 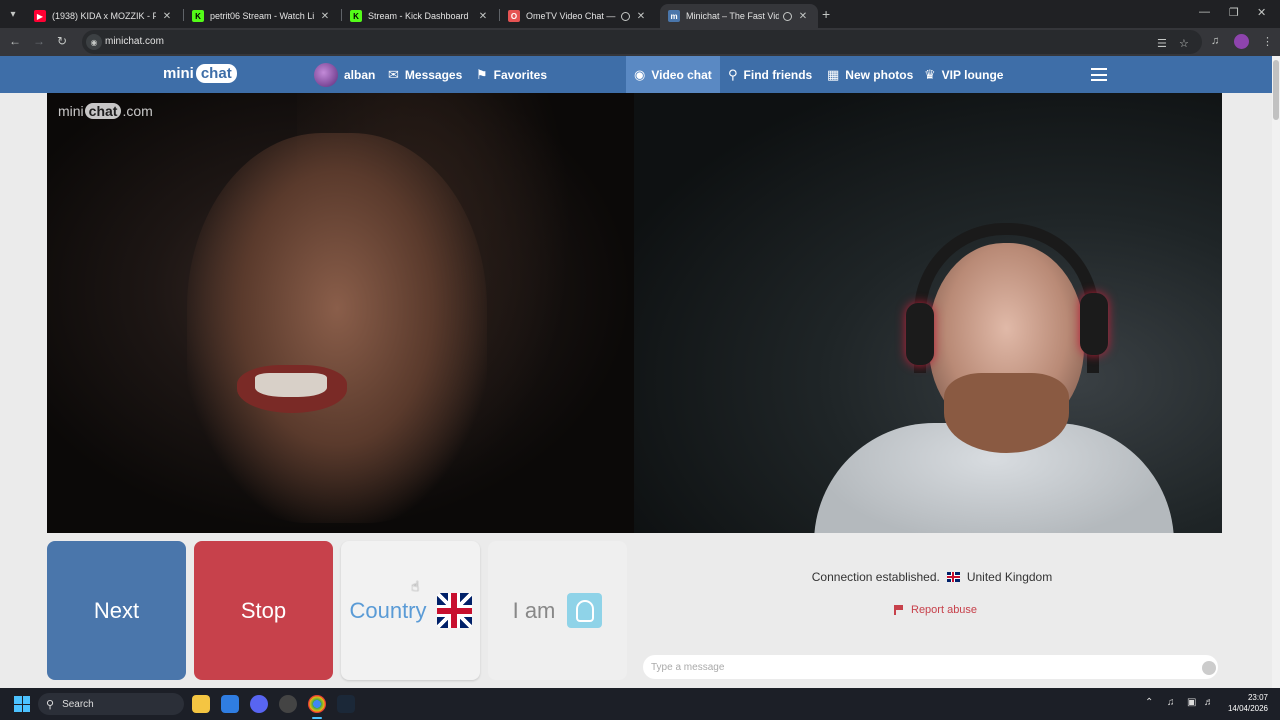 What do you see at coordinates (585, 610) in the screenshot?
I see `person-icon` at bounding box center [585, 610].